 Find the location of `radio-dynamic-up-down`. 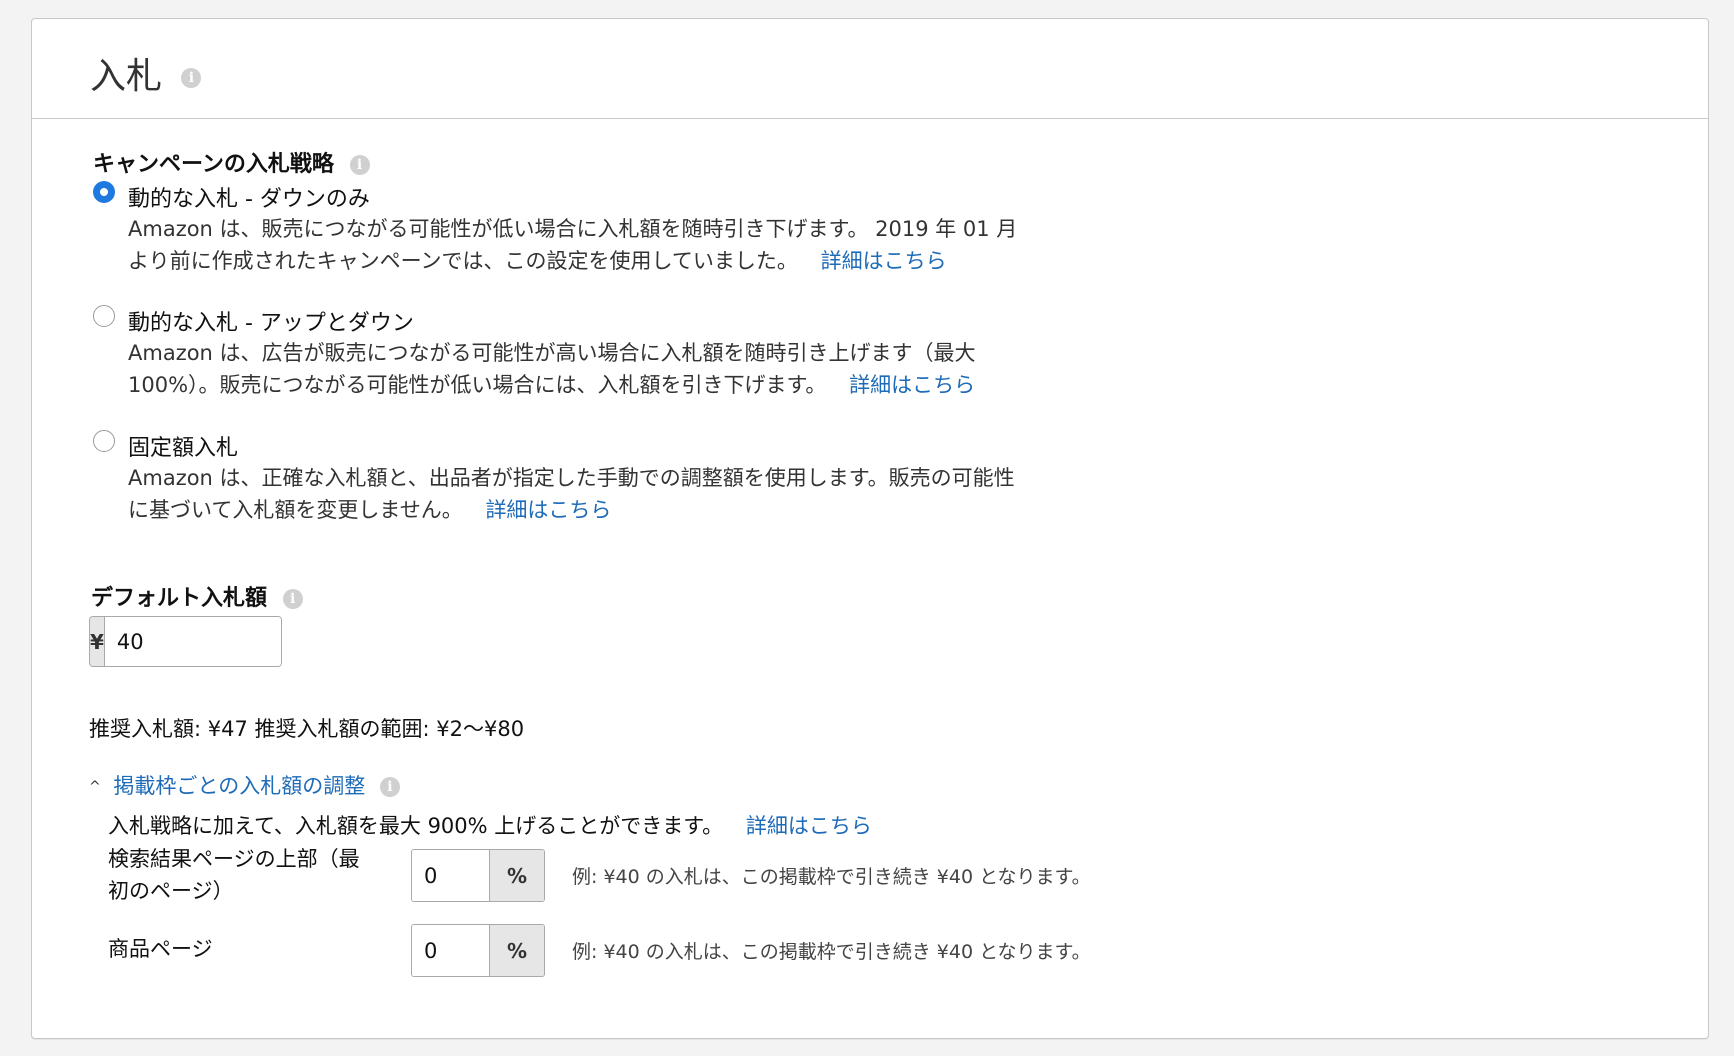

radio-dynamic-up-down is located at coordinates (104, 316).